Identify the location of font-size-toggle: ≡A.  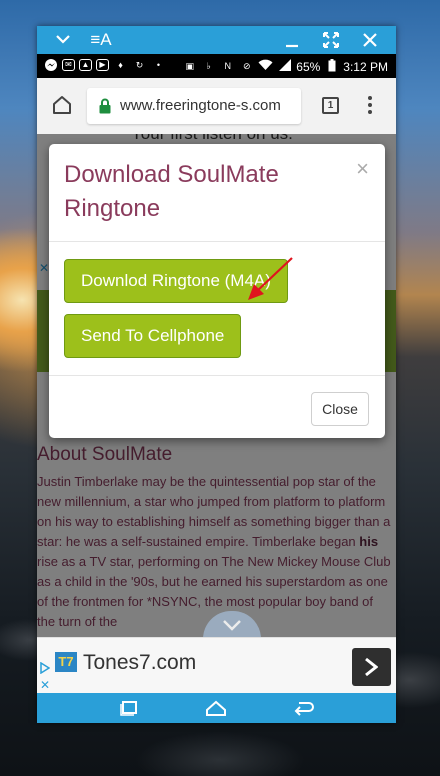
(101, 40).